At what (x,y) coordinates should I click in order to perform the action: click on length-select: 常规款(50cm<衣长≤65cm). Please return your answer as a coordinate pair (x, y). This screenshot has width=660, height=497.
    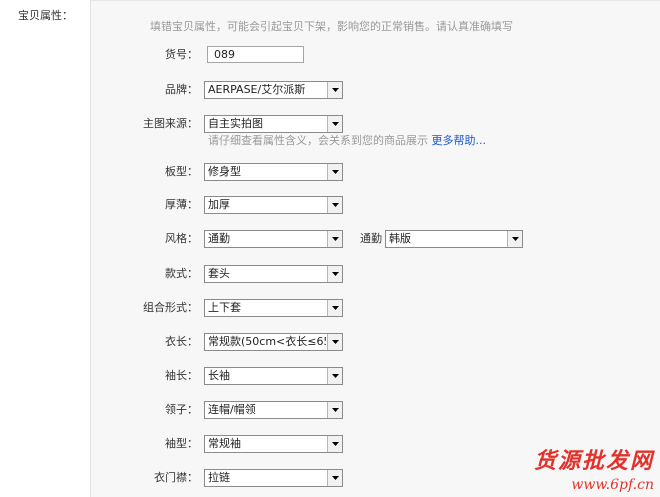
    Looking at the image, I should click on (273, 342).